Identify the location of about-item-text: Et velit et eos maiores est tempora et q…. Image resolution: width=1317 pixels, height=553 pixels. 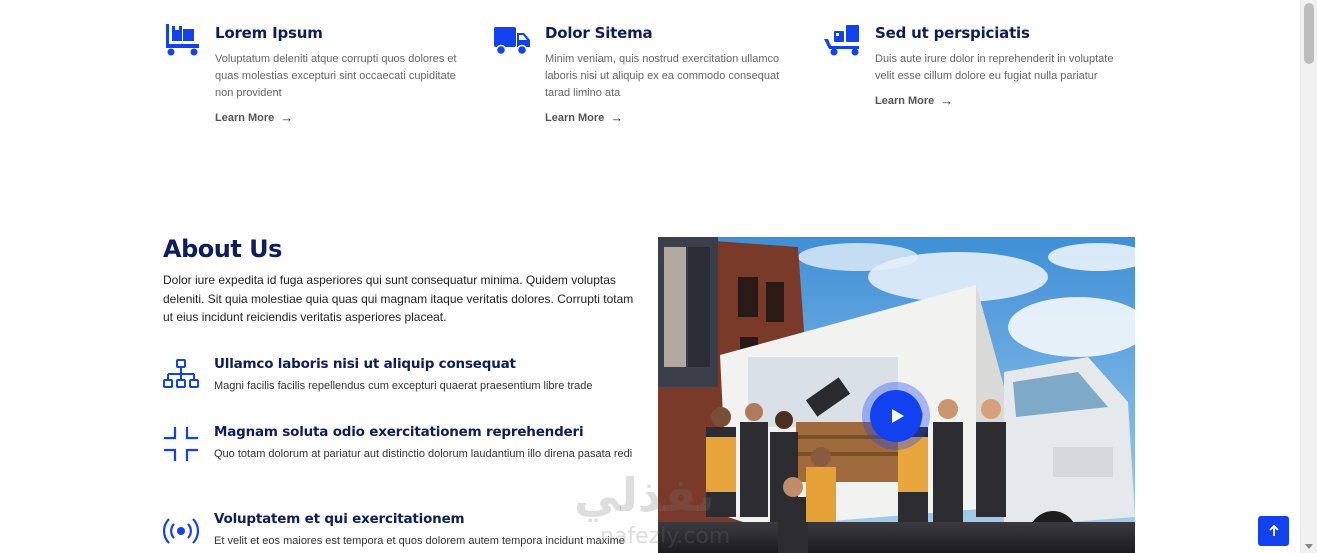
(419, 541).